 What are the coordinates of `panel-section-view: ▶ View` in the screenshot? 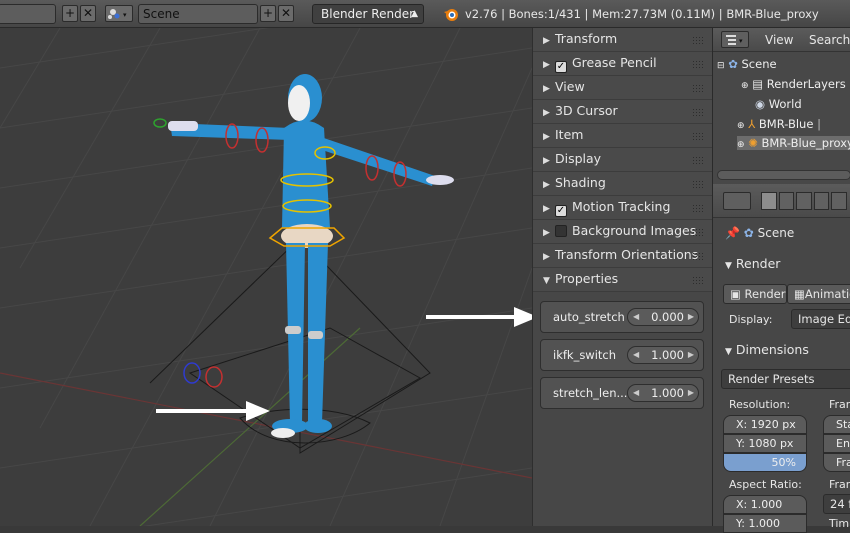 It's located at (622, 88).